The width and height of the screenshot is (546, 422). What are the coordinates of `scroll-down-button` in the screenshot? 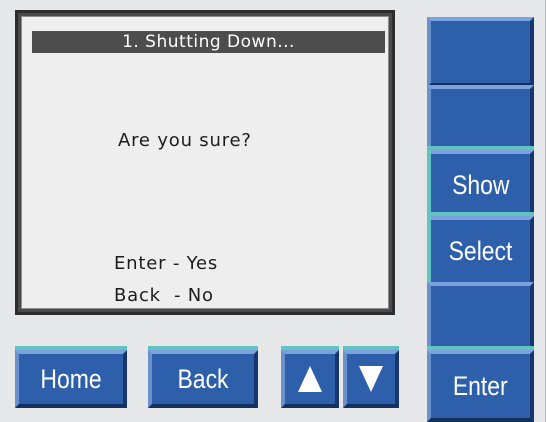 It's located at (371, 379).